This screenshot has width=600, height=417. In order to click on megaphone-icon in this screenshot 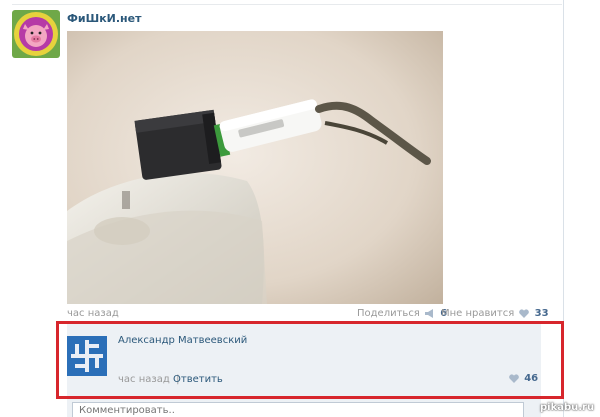, I will do `click(429, 313)`.